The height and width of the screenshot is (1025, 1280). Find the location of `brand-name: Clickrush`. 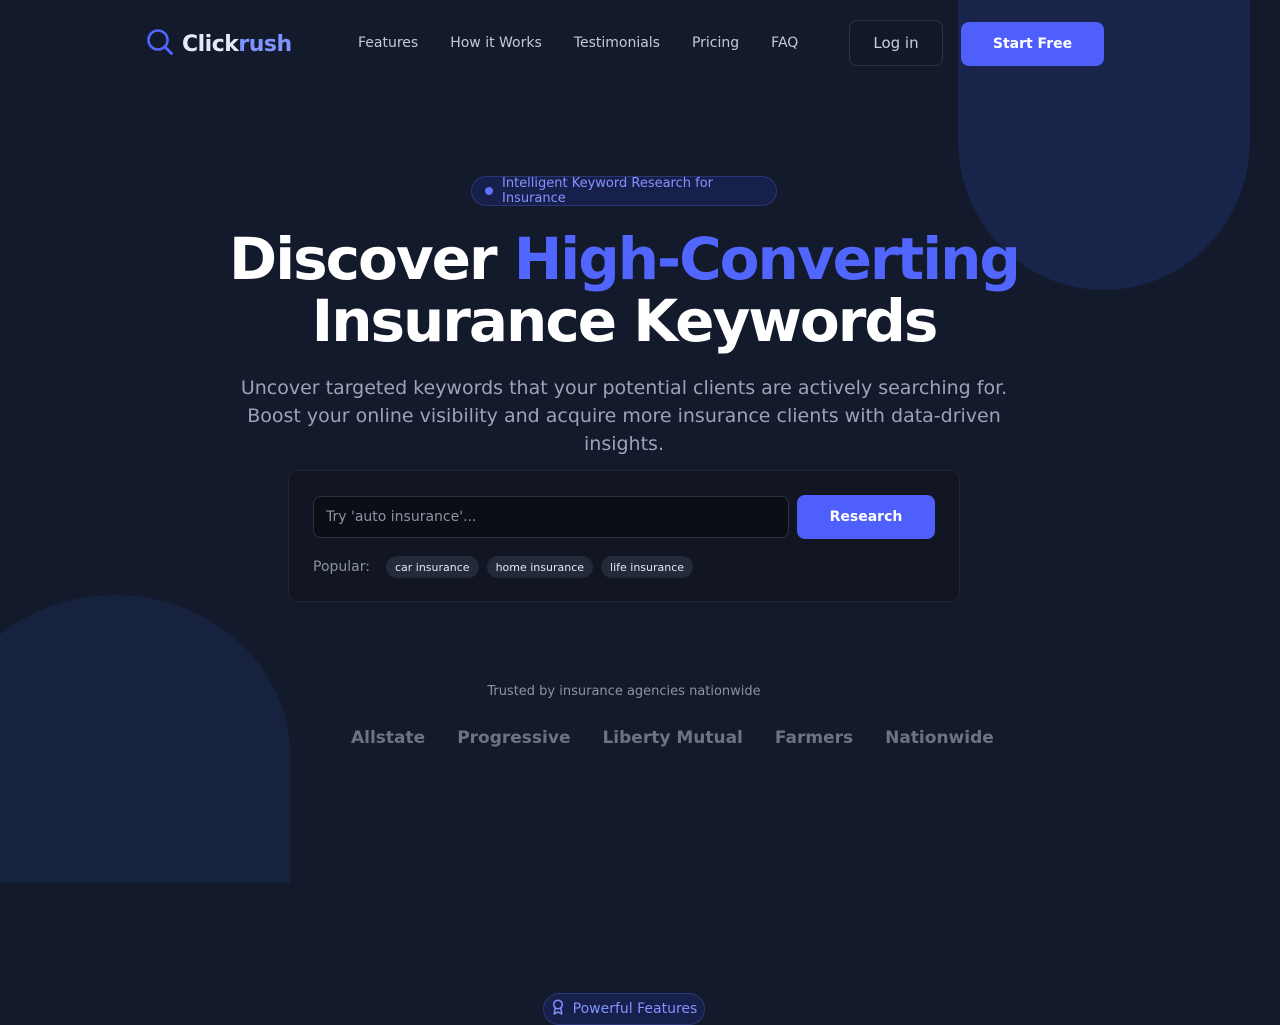

brand-name: Clickrush is located at coordinates (237, 44).